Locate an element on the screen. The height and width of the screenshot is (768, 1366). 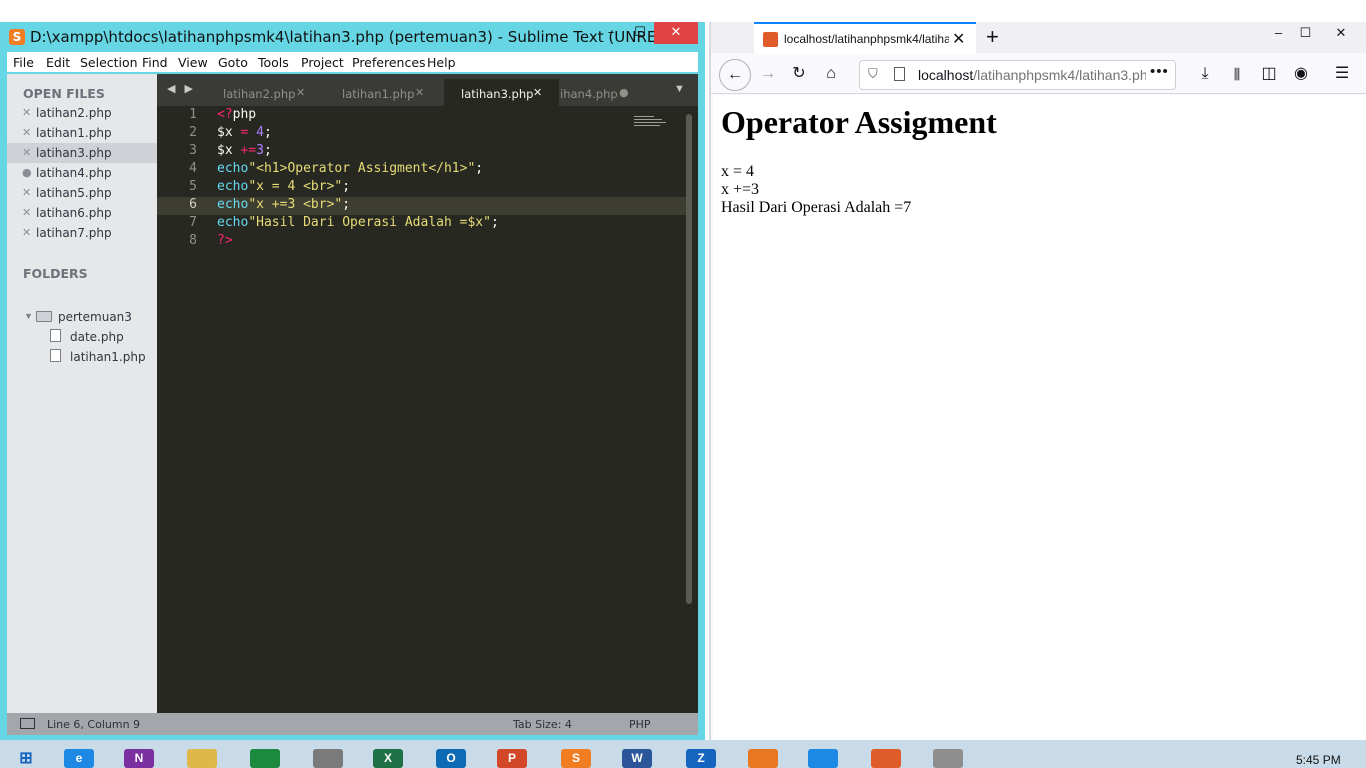
sidebar-icon: ◫ is located at coordinates (1269, 74).